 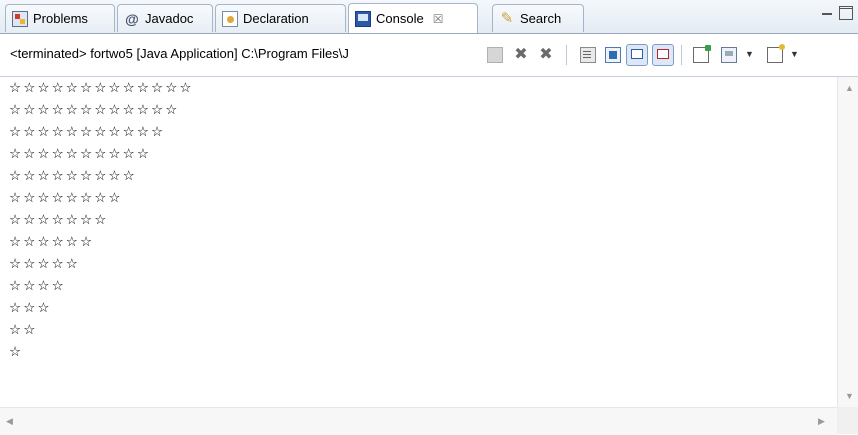 I want to click on tab-problems-label: Problems, so click(x=60, y=18).